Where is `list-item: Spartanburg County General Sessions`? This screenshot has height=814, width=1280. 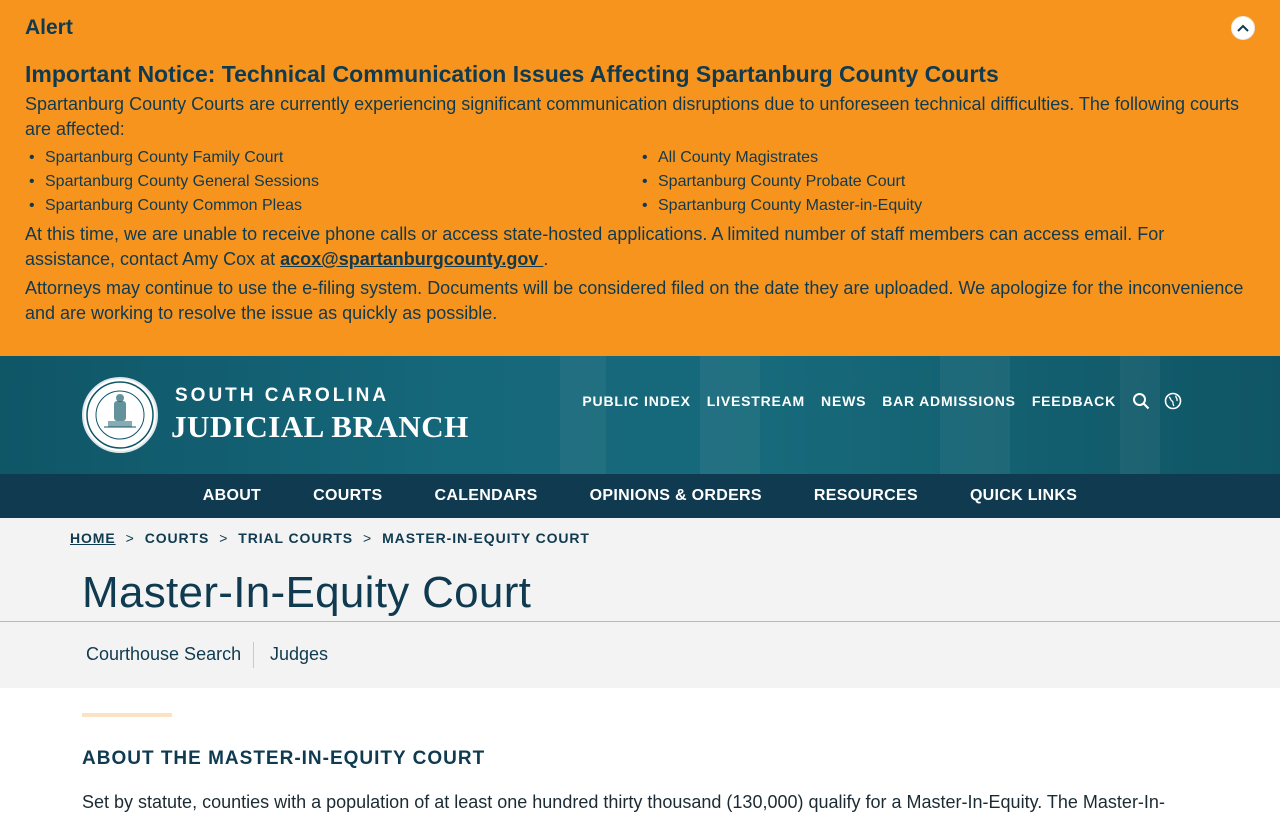 list-item: Spartanburg County General Sessions is located at coordinates (331, 182).